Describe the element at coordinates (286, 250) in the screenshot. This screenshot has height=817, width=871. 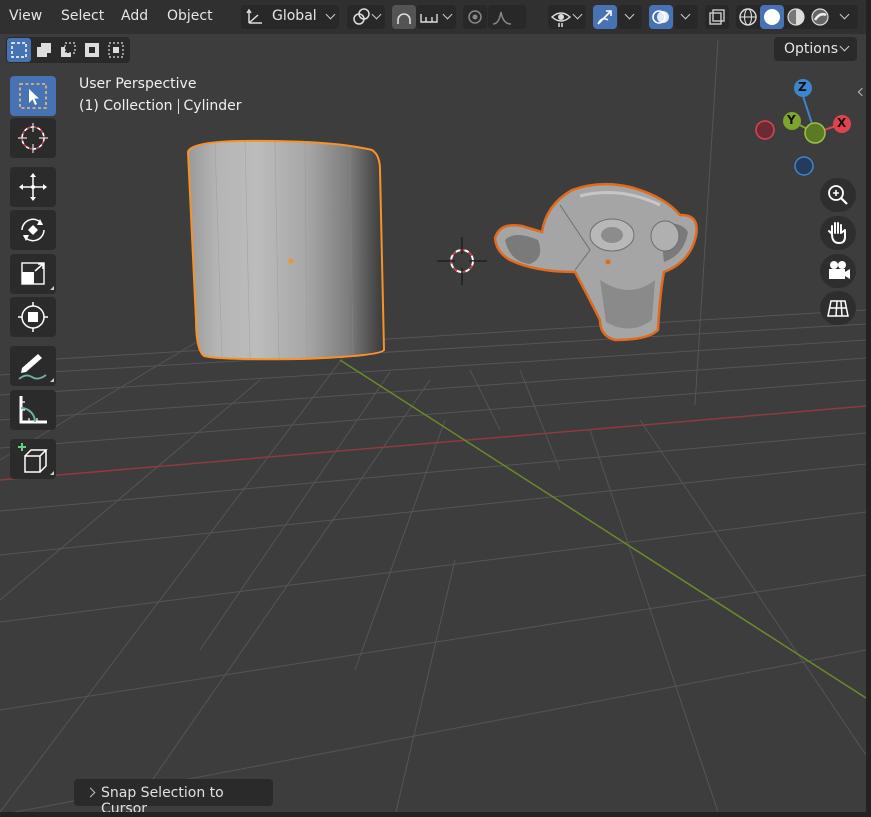
I see `cylinder-object` at that location.